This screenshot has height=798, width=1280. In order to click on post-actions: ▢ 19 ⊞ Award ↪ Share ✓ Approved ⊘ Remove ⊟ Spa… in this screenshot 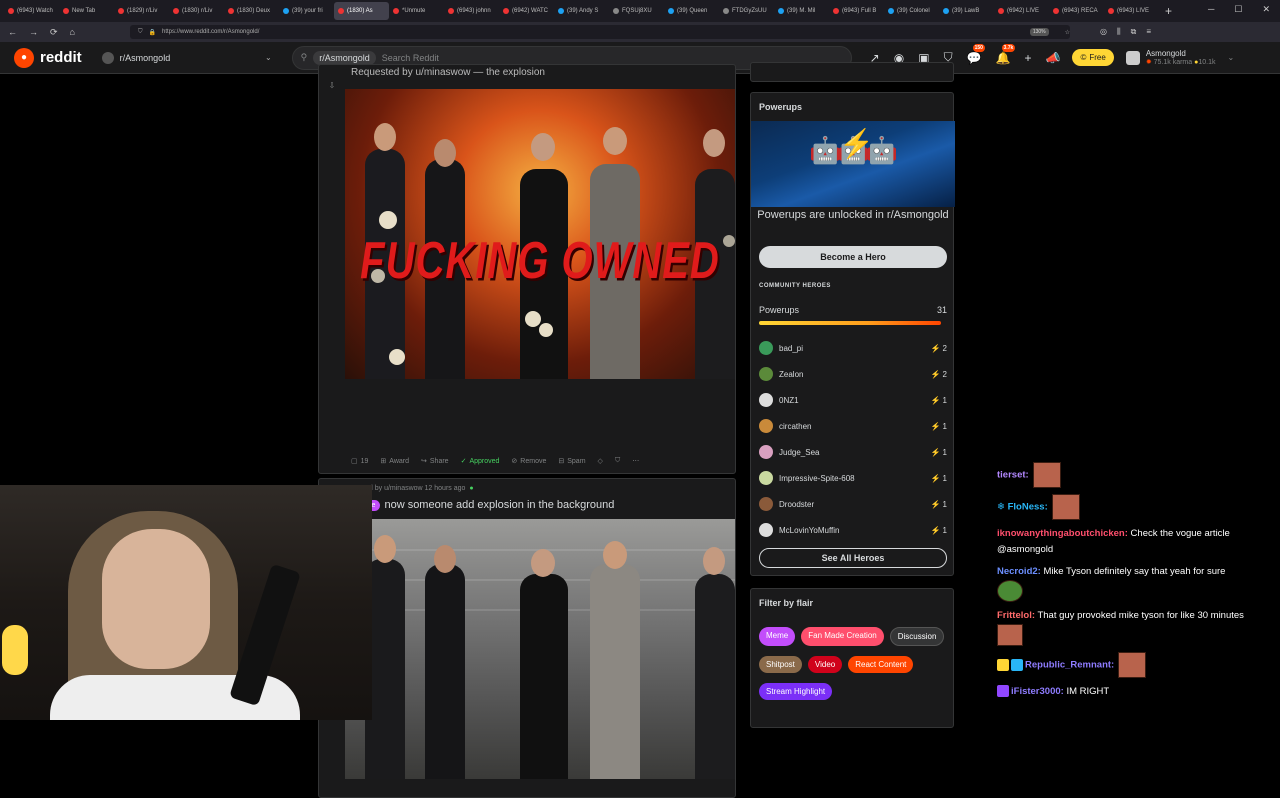, I will do `click(495, 461)`.